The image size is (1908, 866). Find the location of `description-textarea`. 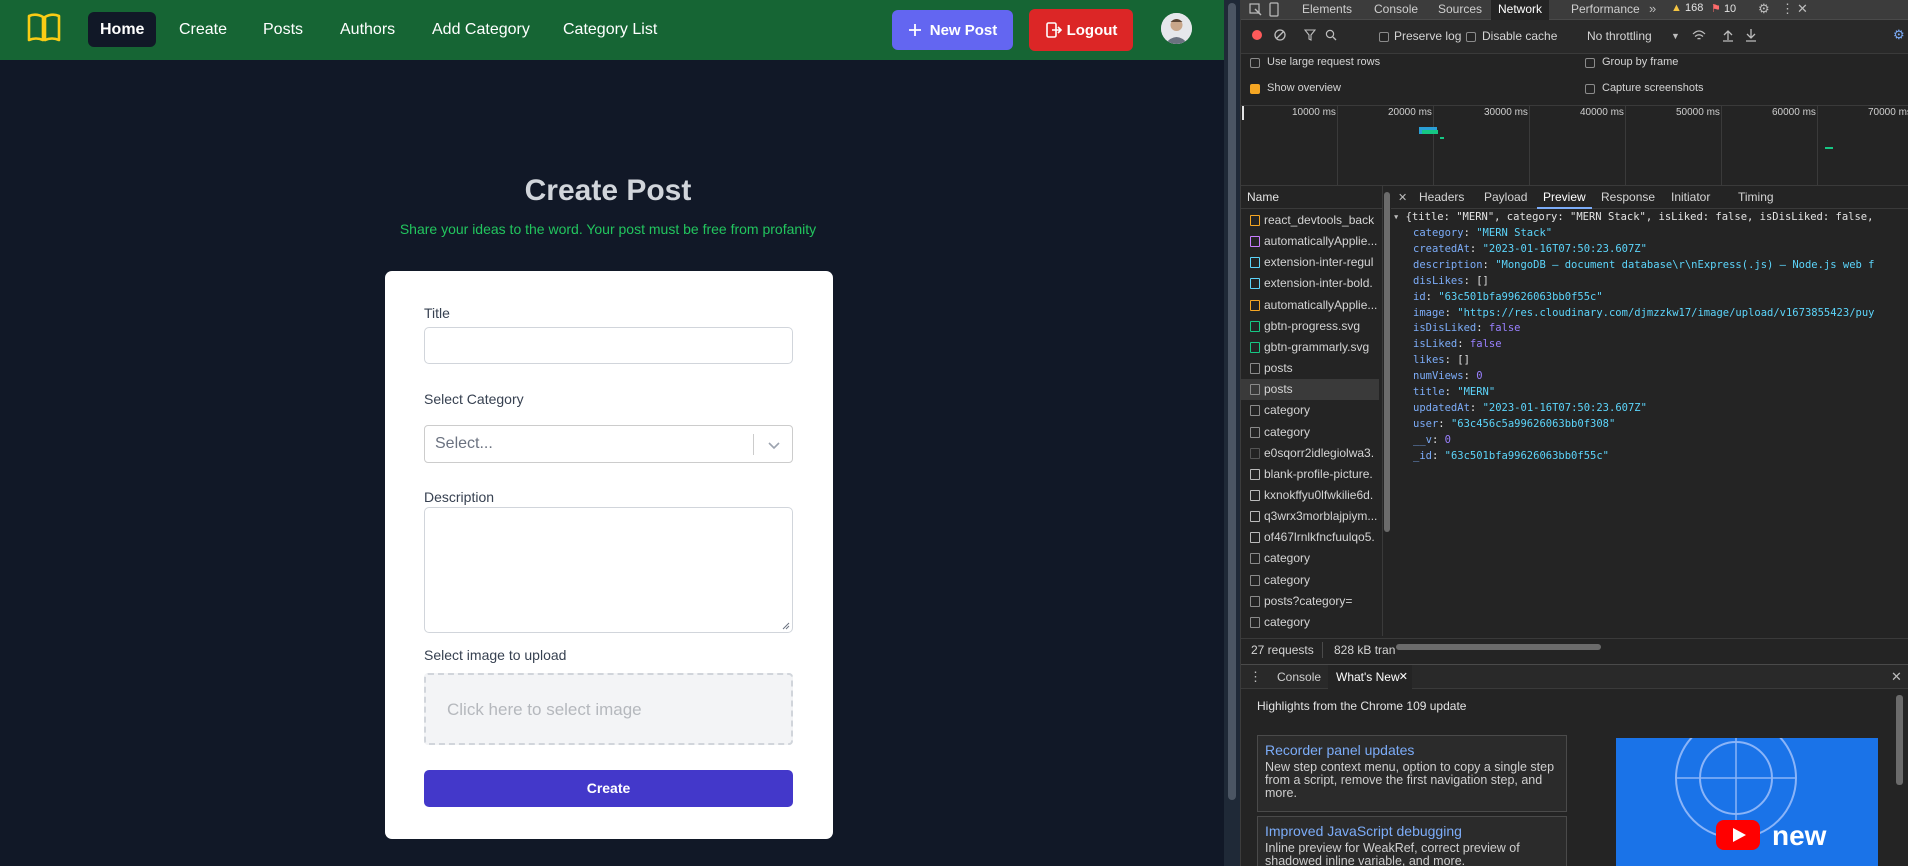

description-textarea is located at coordinates (608, 570).